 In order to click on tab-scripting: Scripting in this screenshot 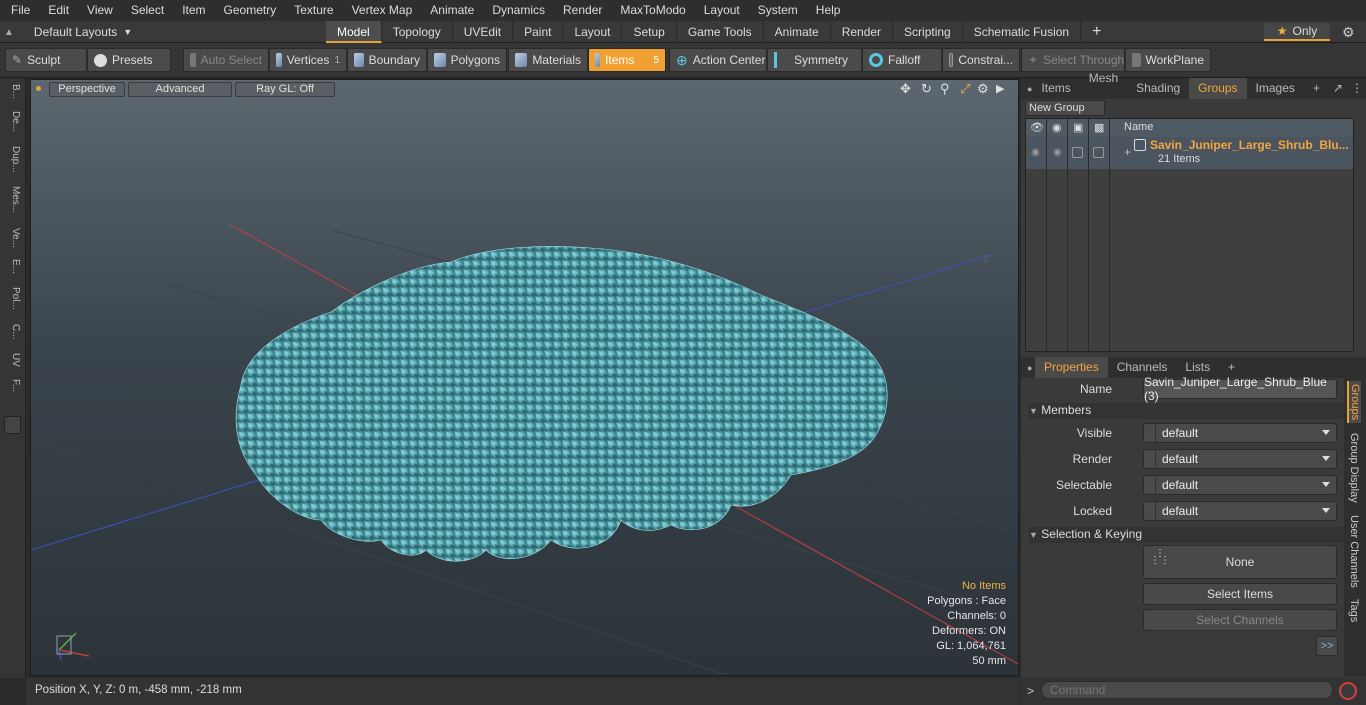, I will do `click(928, 32)`.